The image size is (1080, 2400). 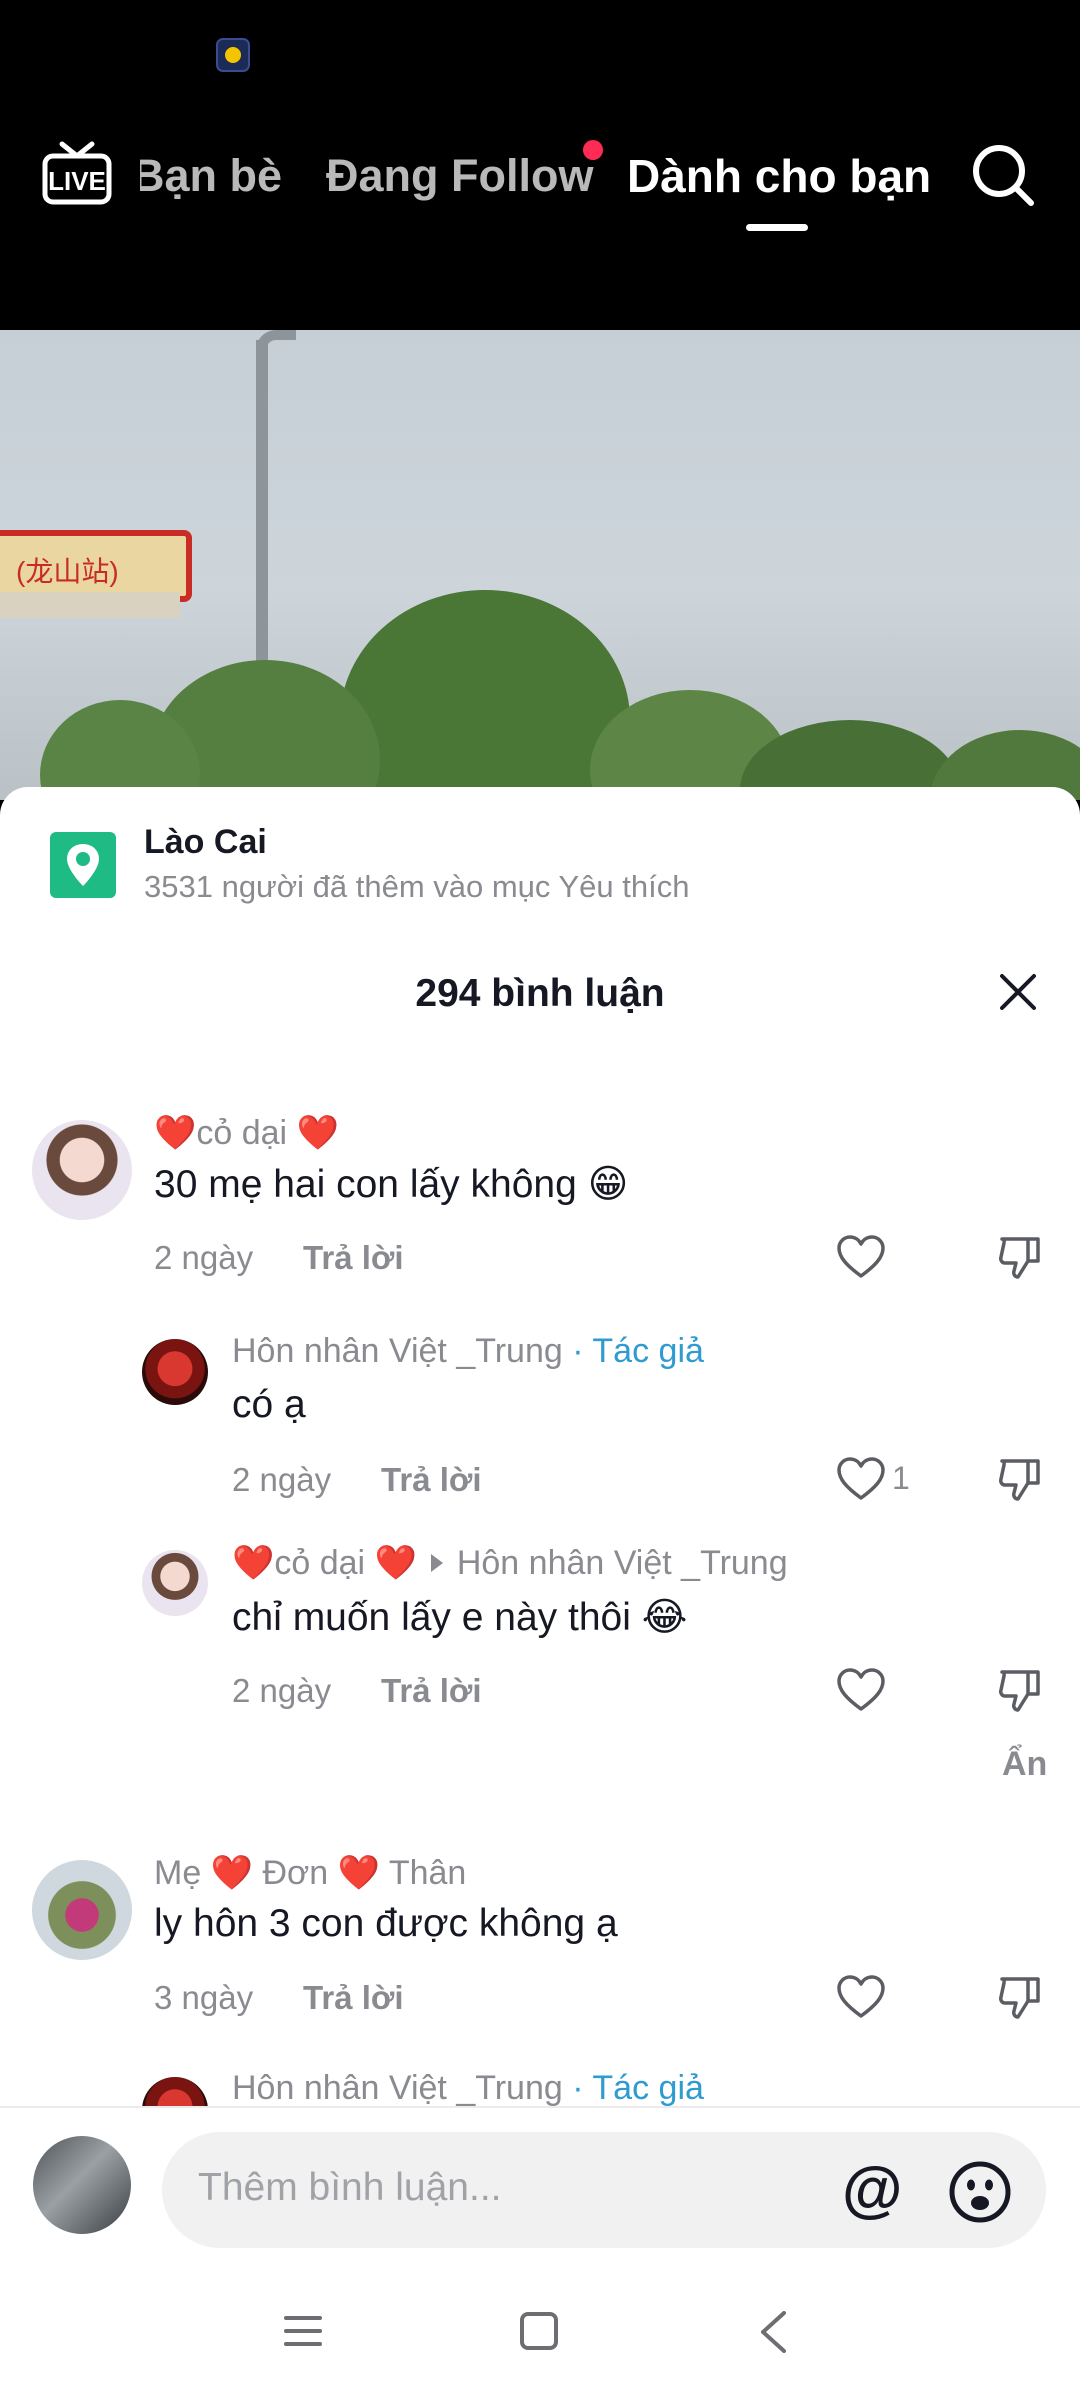 I want to click on tab-following: Đang Follow, so click(x=459, y=176).